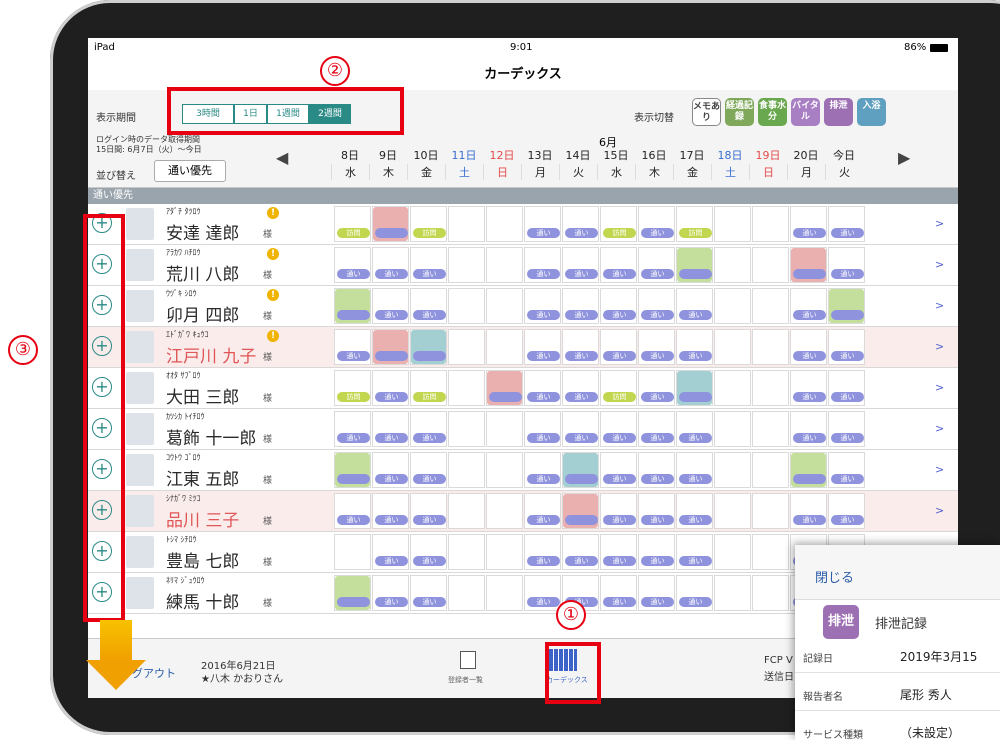 The height and width of the screenshot is (740, 1000). Describe the element at coordinates (523, 511) in the screenshot. I see `resident-row: + ｼﾅｶﾞﾜ ﾐﾂｺ 品川 三子様通い 通い 通い 通い 通い 通い 通い 通い 通い >` at that location.